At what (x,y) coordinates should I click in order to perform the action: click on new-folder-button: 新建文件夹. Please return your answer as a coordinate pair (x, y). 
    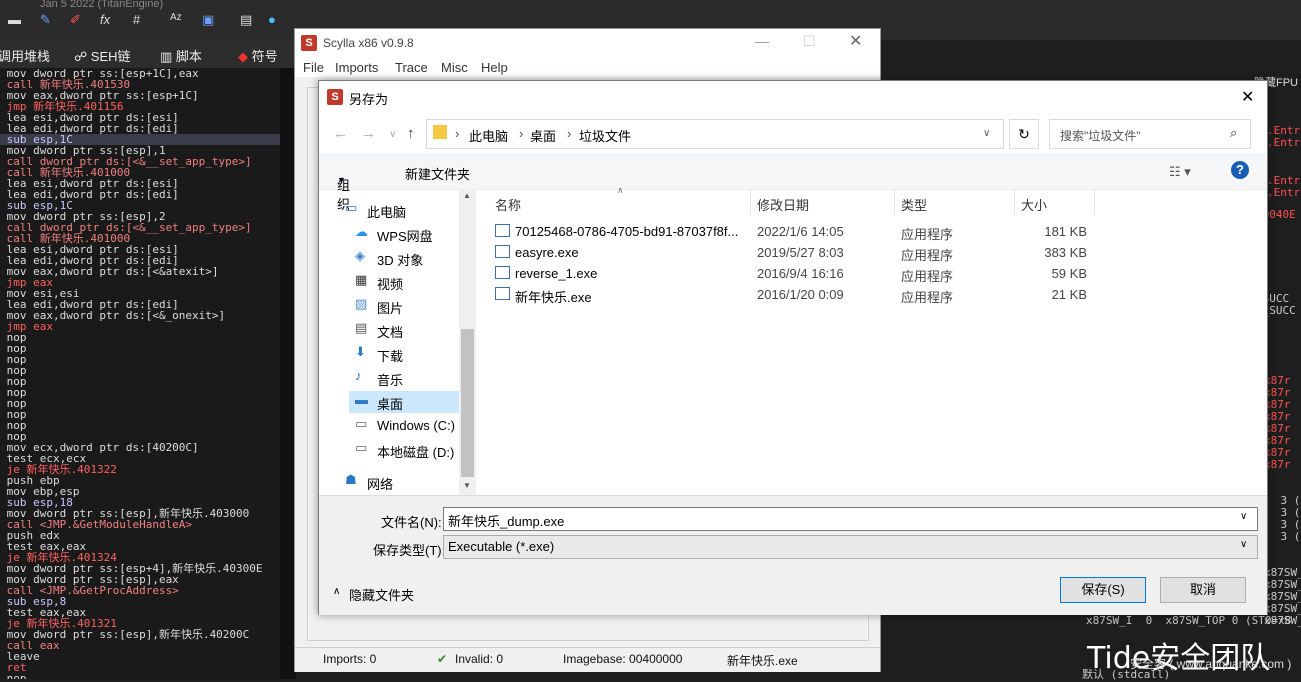
    Looking at the image, I should click on (437, 173).